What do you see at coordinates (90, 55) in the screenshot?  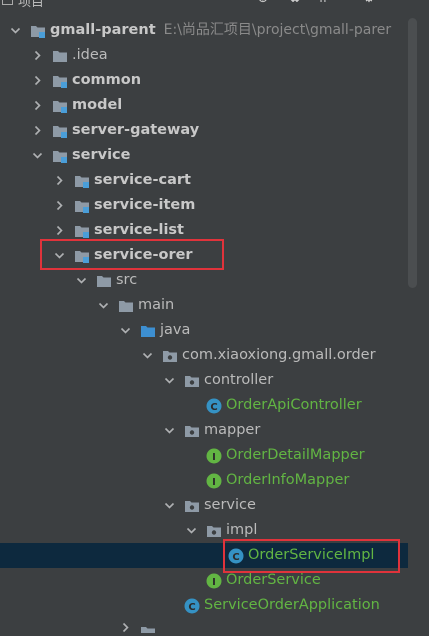 I see `tree-row-label: .idea` at bounding box center [90, 55].